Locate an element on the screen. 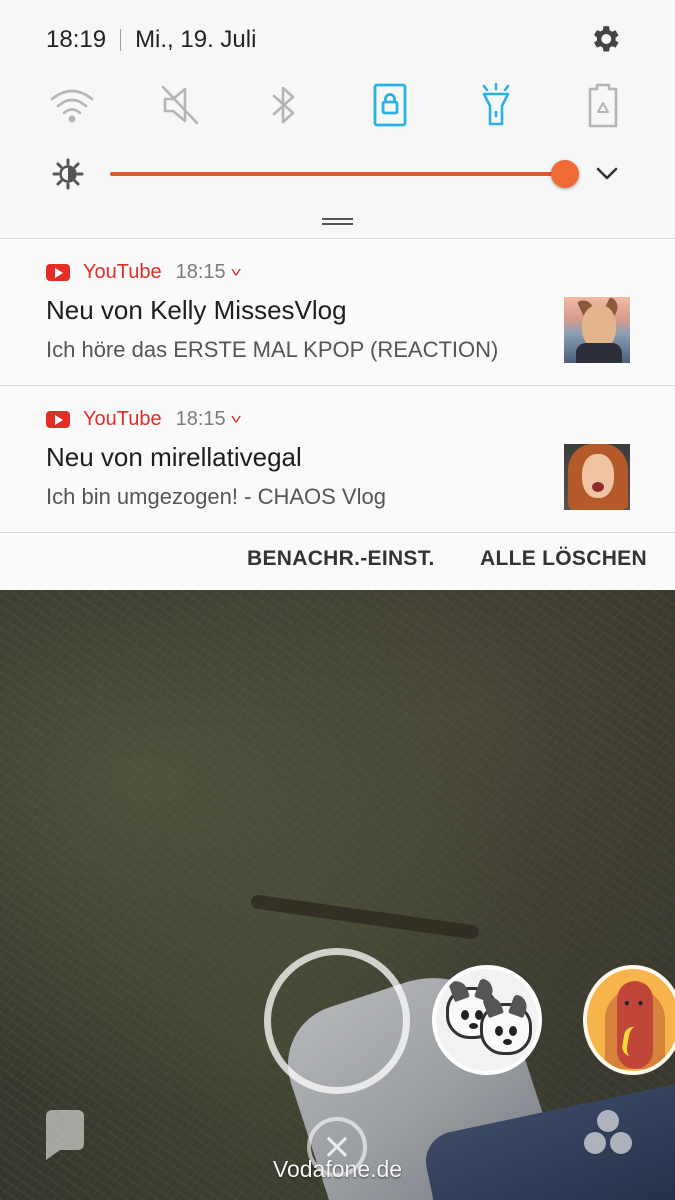  status-row: 18:19 Mi., 19. Juli is located at coordinates (151, 40).